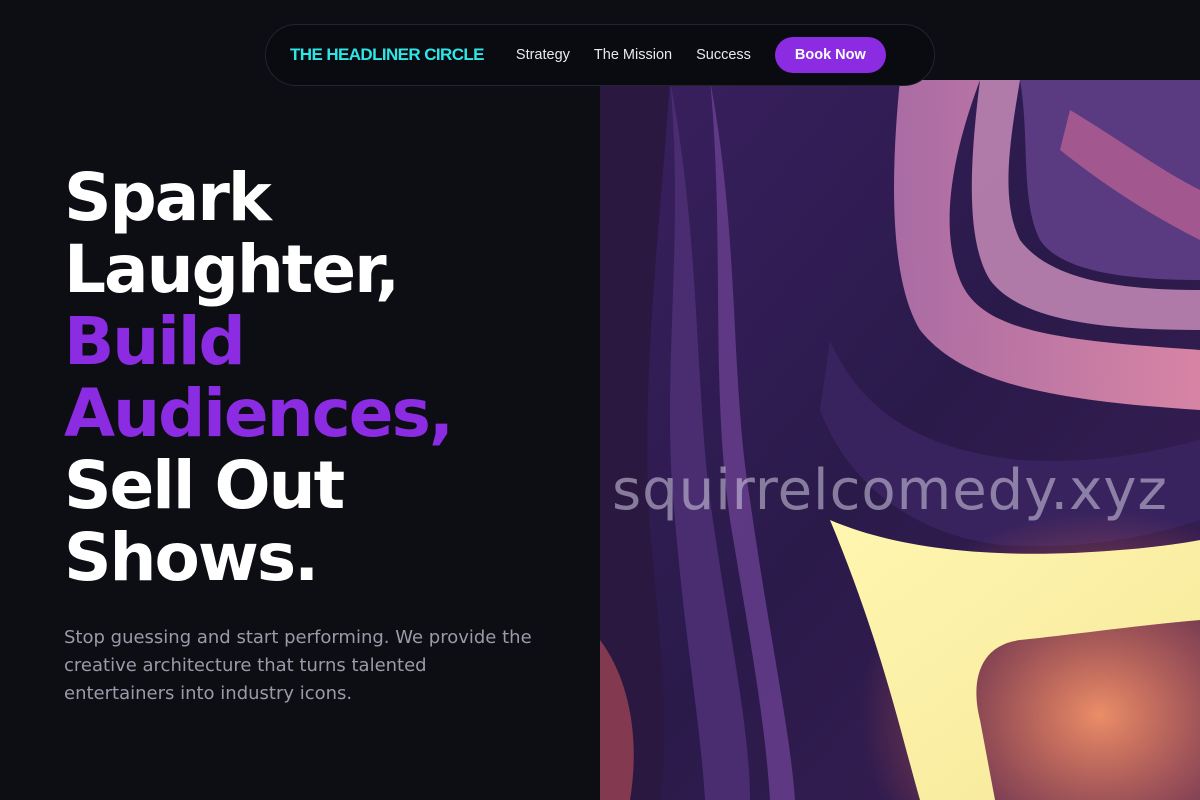  Describe the element at coordinates (723, 55) in the screenshot. I see `nav-link-success: Success` at that location.